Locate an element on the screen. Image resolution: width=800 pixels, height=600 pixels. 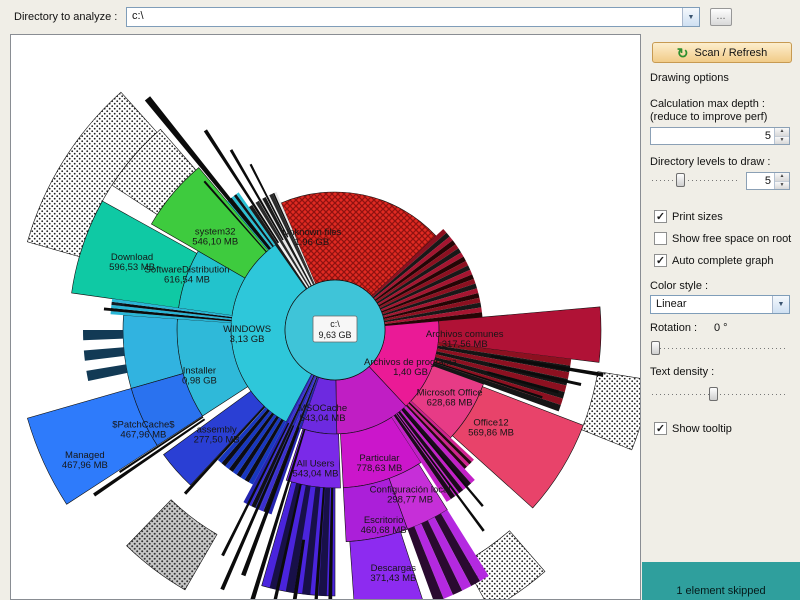
segment-label: All Users 543,04 MB is located at coordinates (316, 469).